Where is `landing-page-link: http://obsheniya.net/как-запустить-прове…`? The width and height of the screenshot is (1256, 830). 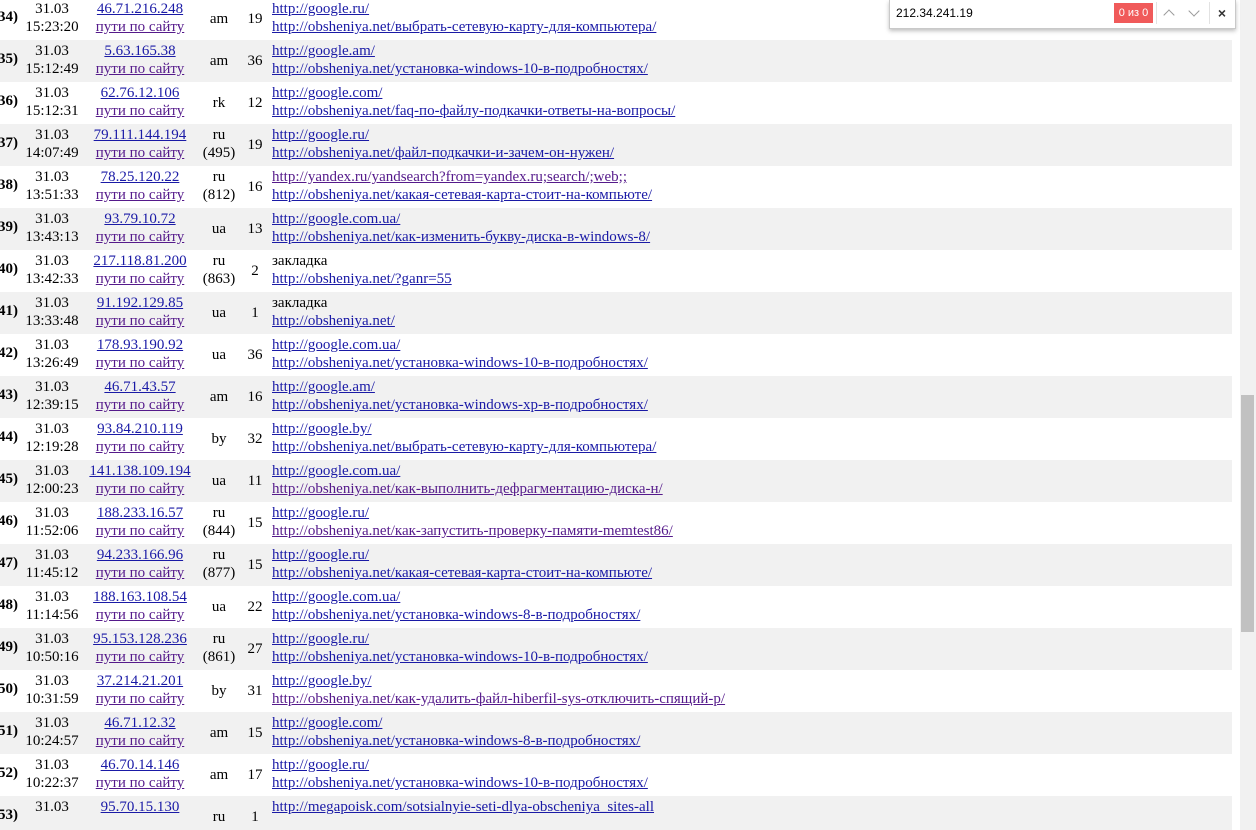
landing-page-link: http://obsheniya.net/как-запустить-прове… is located at coordinates (472, 531).